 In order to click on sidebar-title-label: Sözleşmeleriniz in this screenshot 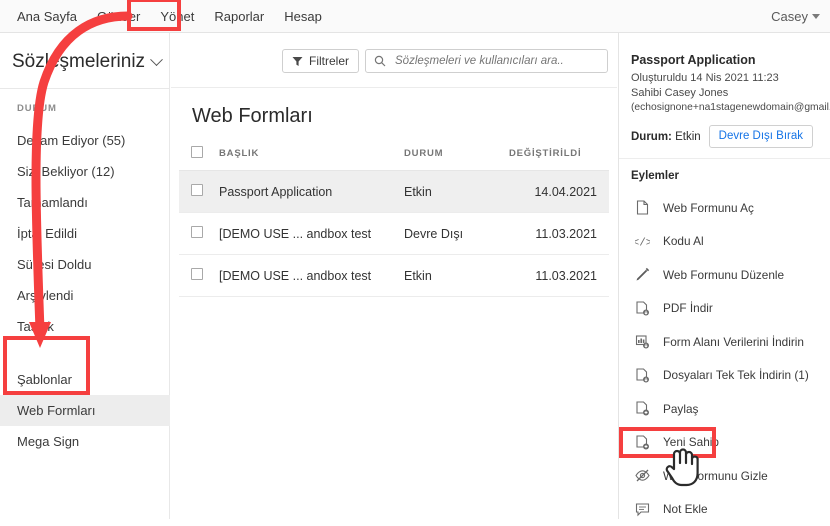, I will do `click(78, 62)`.